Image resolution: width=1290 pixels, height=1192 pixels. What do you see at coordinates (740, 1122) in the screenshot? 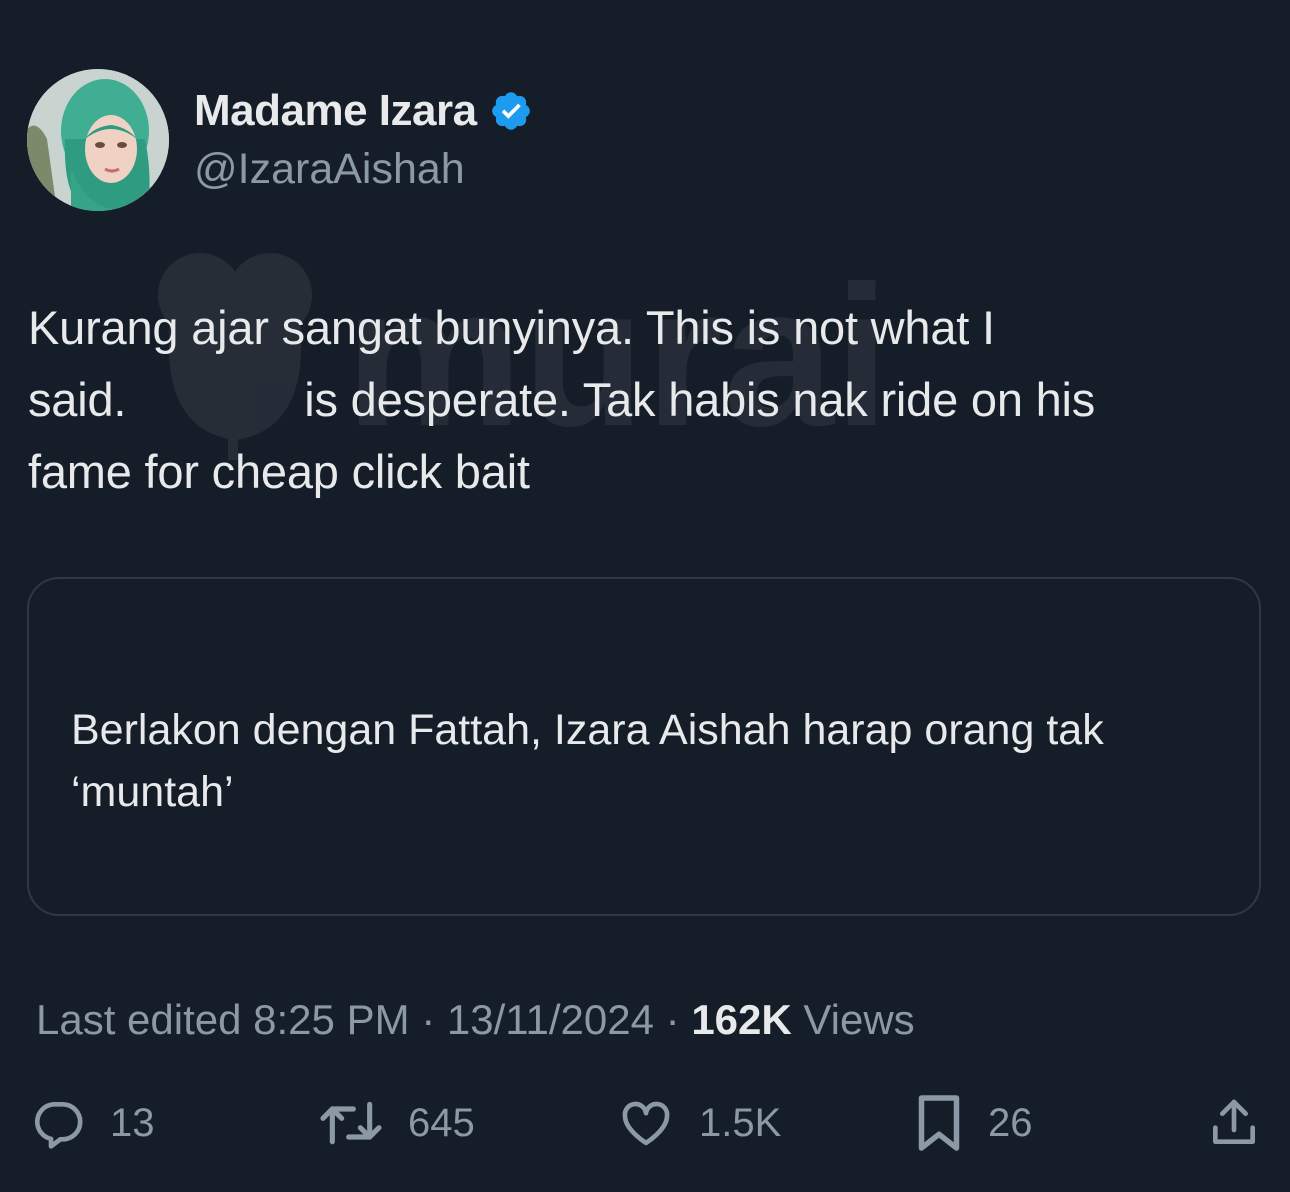
I see `like-count: 1.5K` at bounding box center [740, 1122].